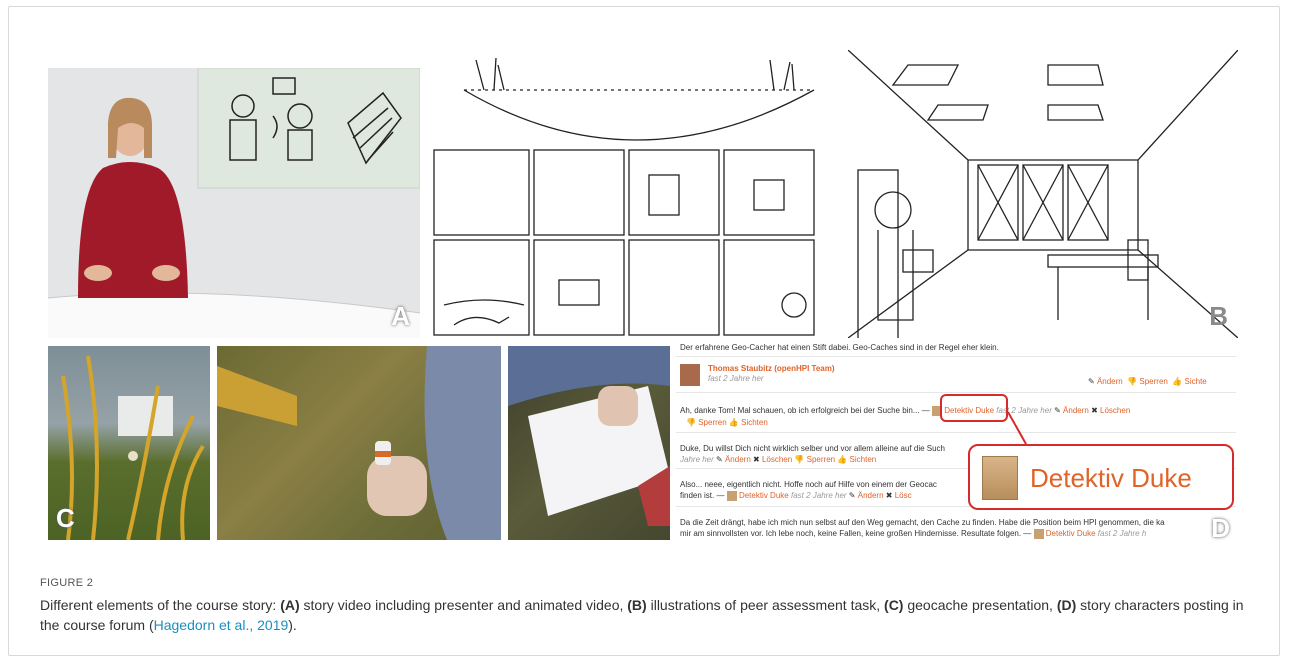  Describe the element at coordinates (980, 605) in the screenshot. I see `caption-text-c: geocache presentation,` at that location.